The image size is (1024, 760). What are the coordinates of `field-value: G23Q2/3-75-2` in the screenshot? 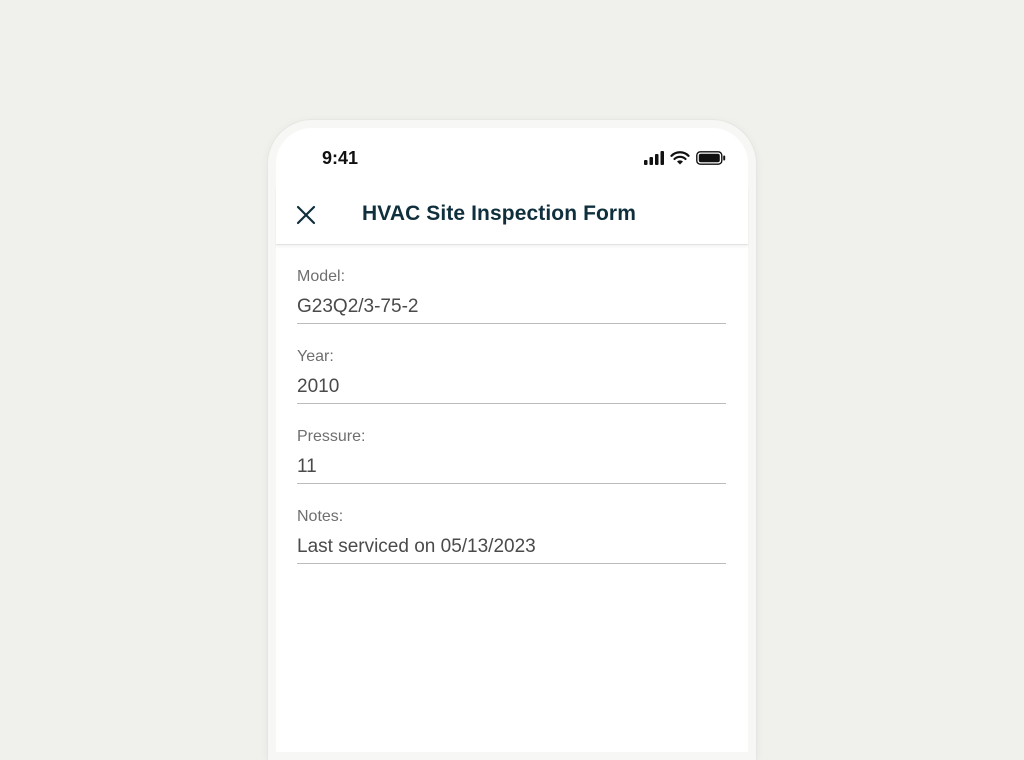 It's located at (357, 307).